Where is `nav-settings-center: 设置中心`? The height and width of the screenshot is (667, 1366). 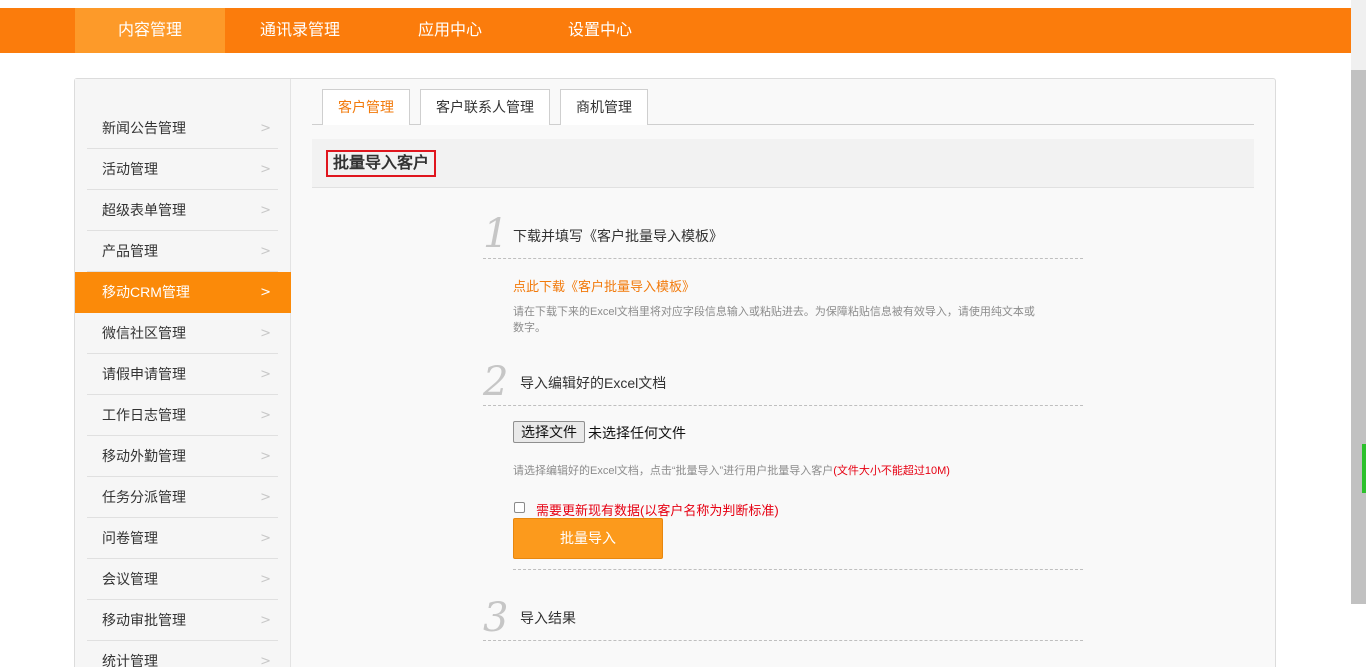 nav-settings-center: 设置中心 is located at coordinates (600, 30).